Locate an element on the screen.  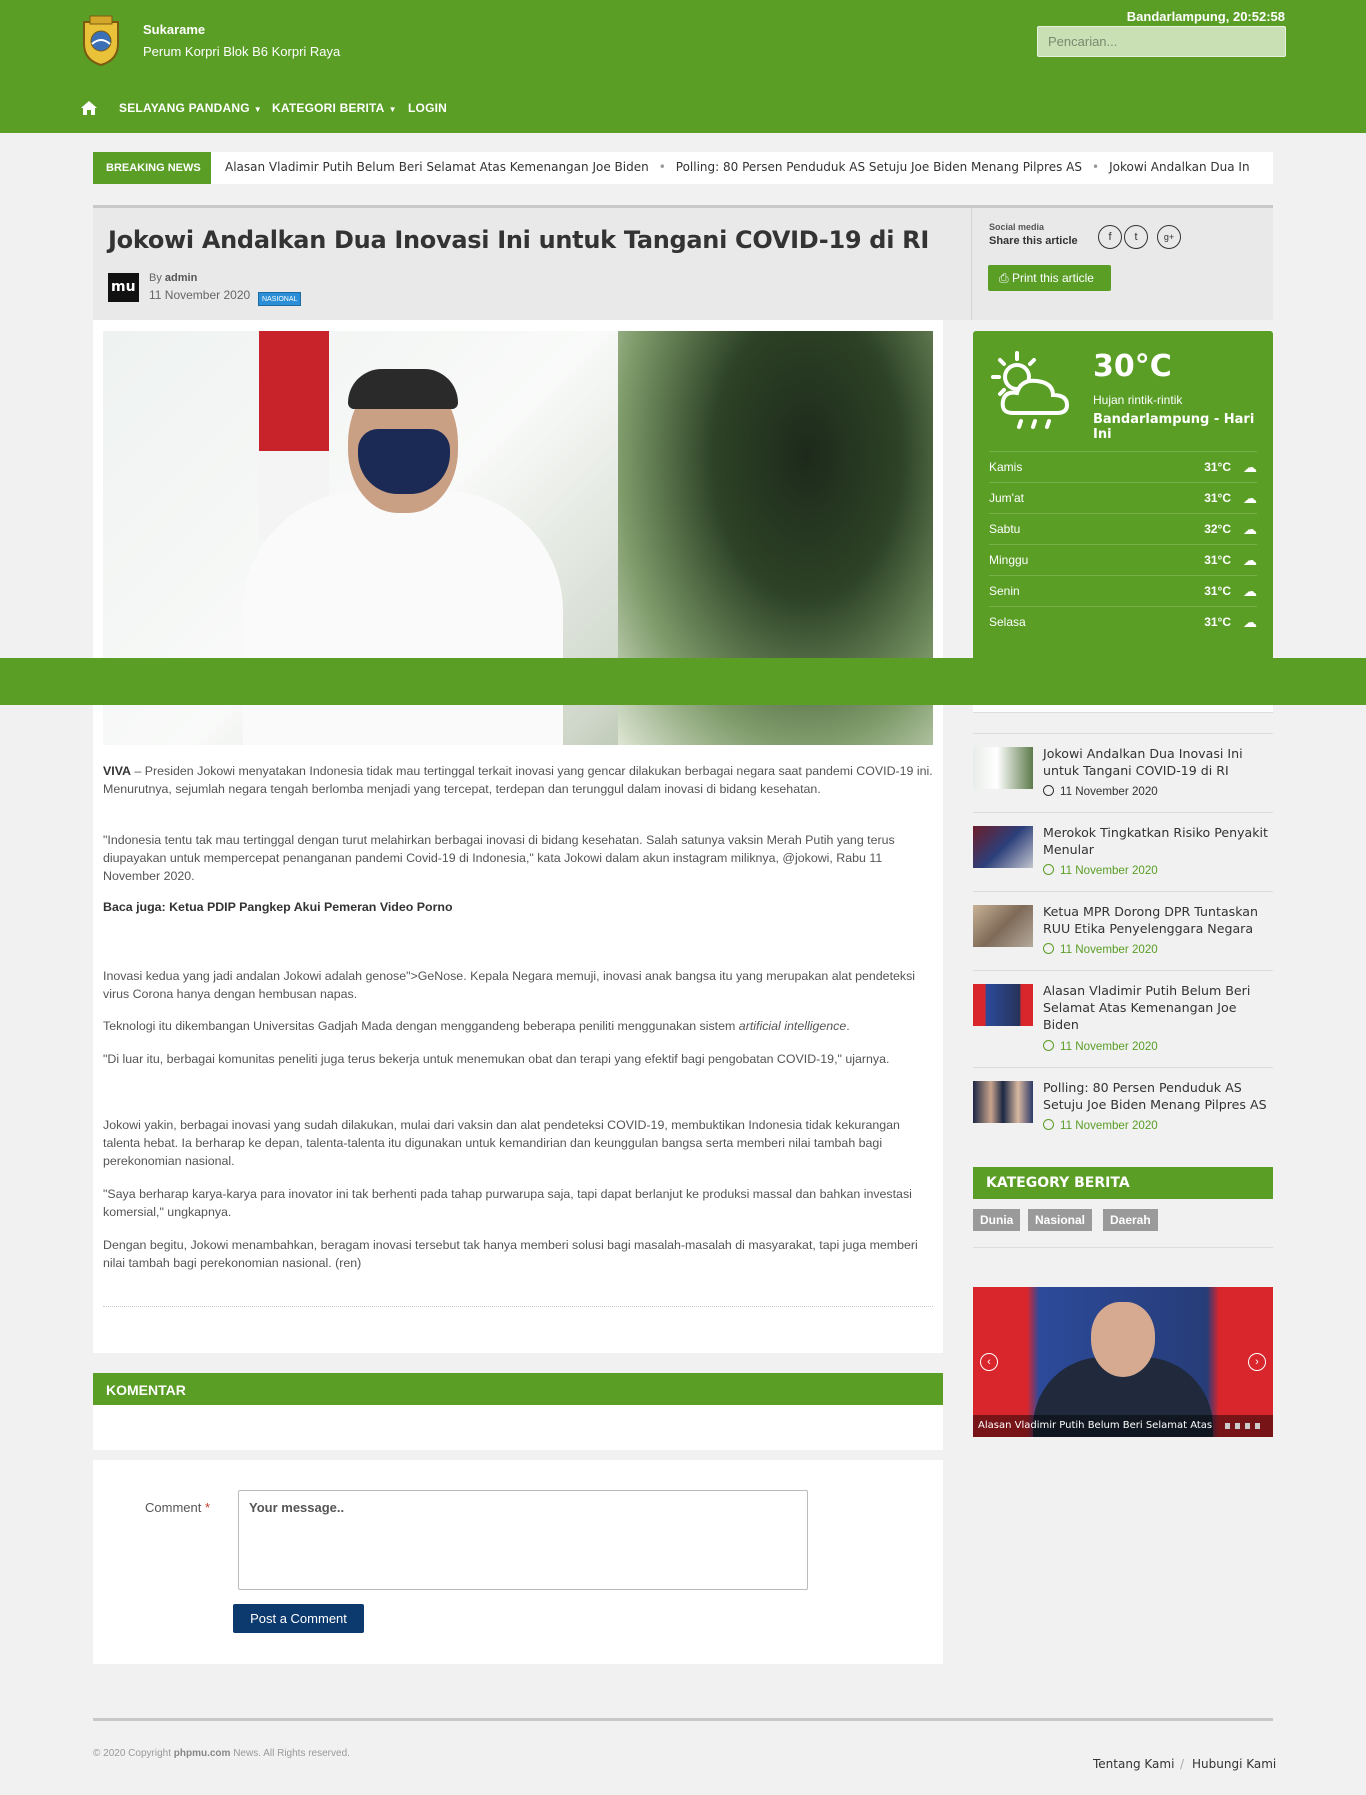
article-date: 11 November 2020 is located at coordinates (200, 295).